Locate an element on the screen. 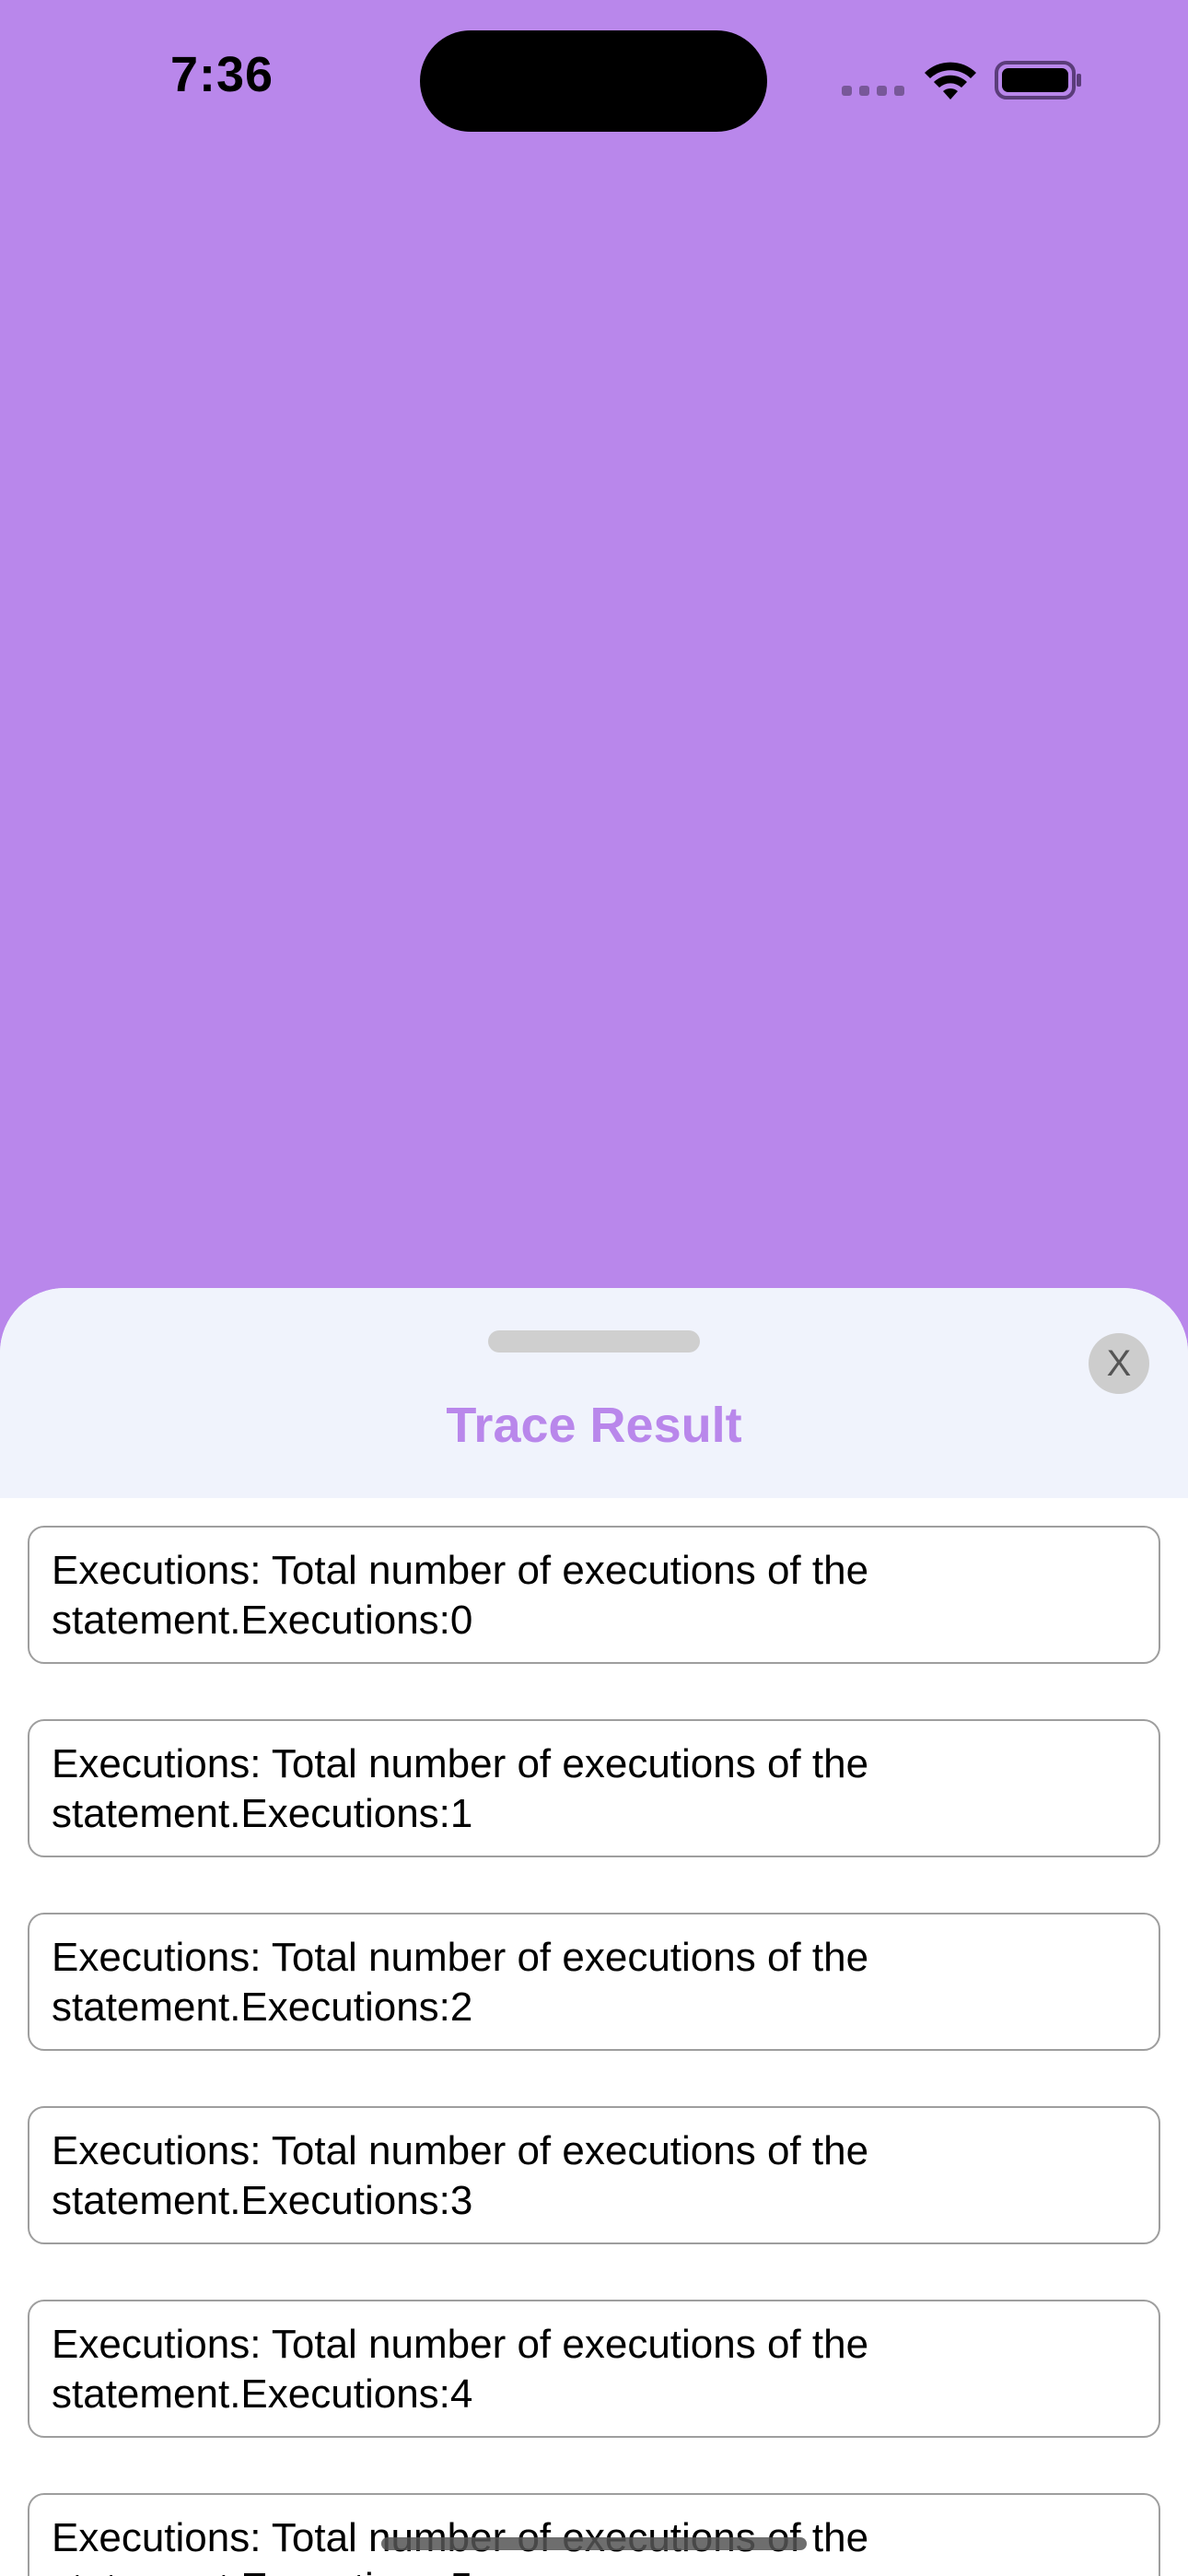 The width and height of the screenshot is (1188, 2576). list-item-line2: statement.Executions:2 is located at coordinates (262, 2008).